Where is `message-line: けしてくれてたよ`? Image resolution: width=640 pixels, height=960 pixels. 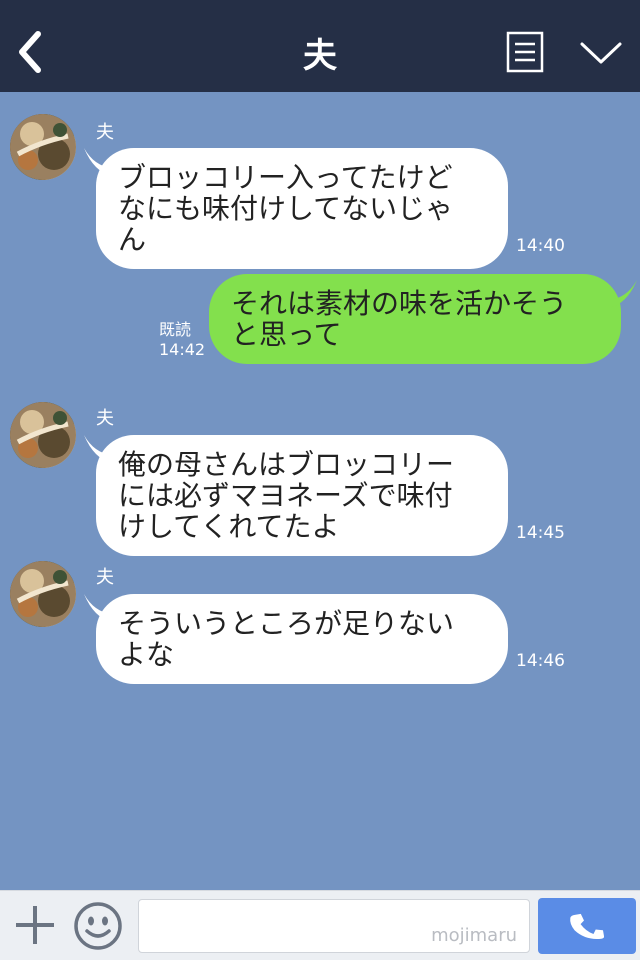
message-line: けしてくれてたよ is located at coordinates (229, 526).